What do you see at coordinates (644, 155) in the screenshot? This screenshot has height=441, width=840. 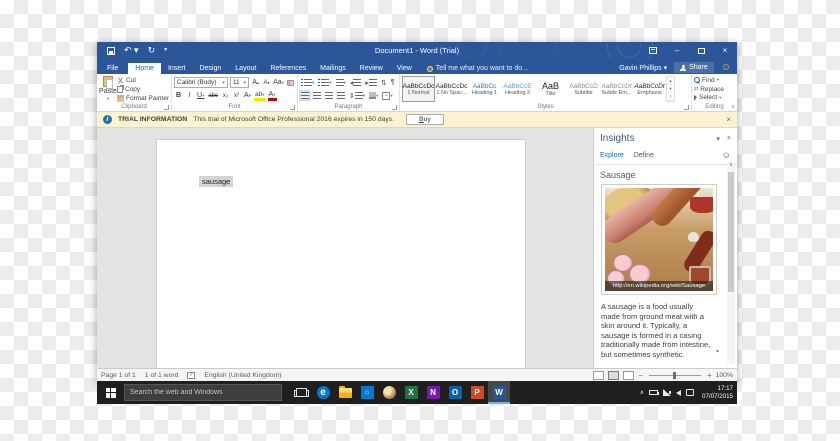 I see `tab-define: Define` at bounding box center [644, 155].